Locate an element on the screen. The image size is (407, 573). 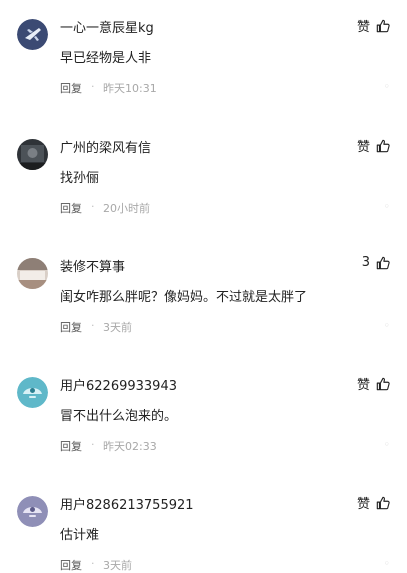
portrait-avatar is located at coordinates (32, 154).